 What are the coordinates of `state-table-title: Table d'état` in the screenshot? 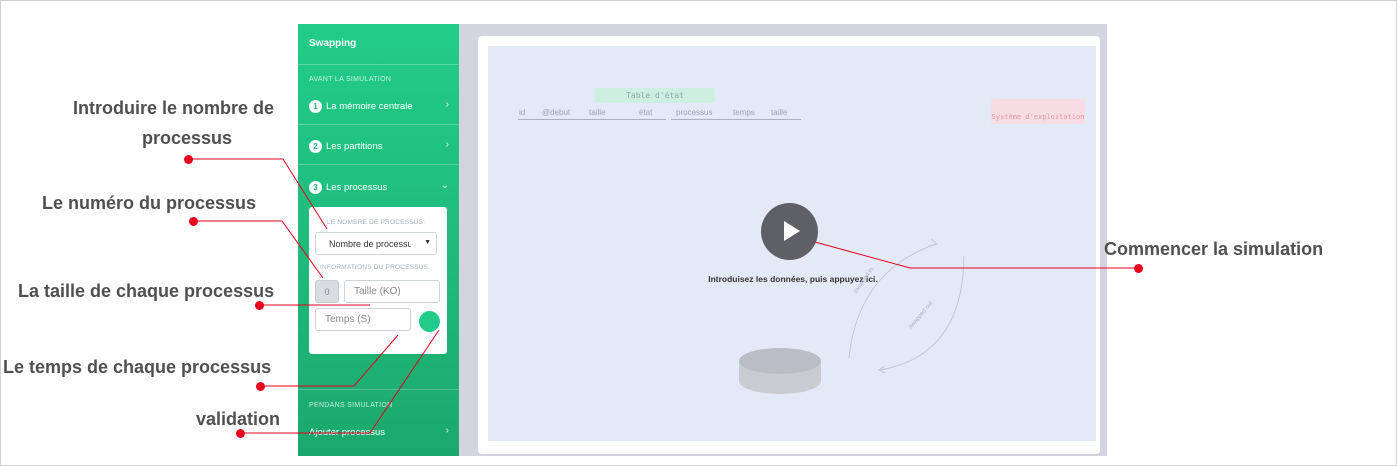 It's located at (655, 95).